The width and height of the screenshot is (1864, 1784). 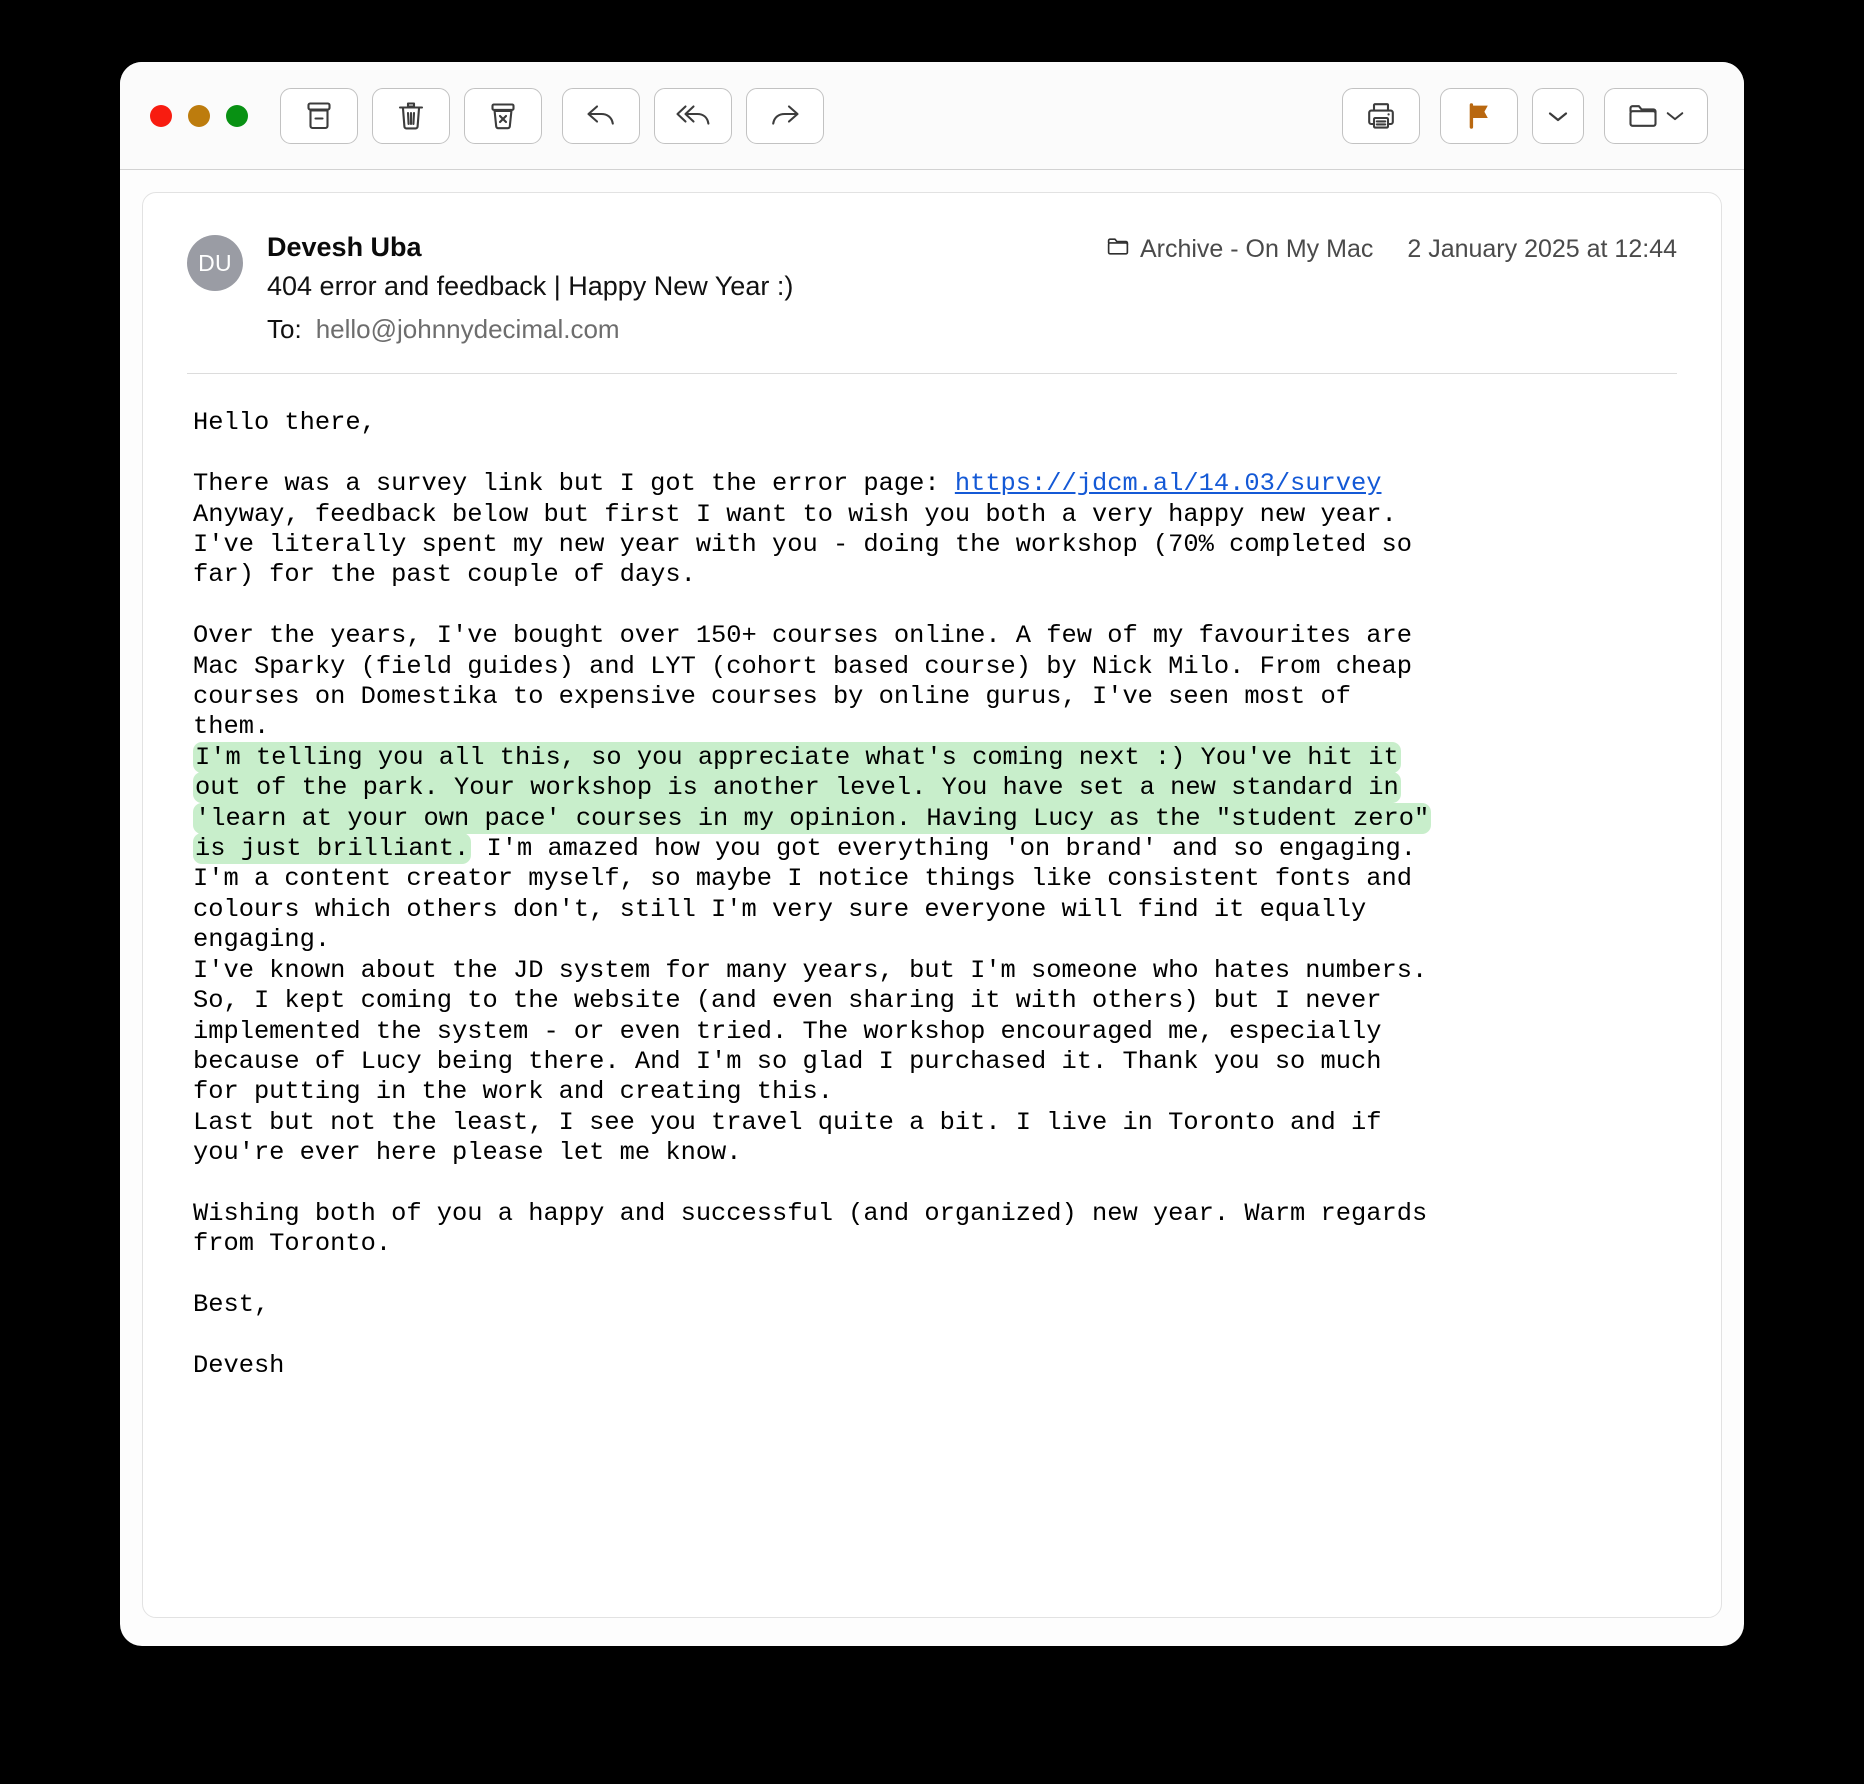 I want to click on mailbox-location: Archive - On My Mac, so click(x=1239, y=249).